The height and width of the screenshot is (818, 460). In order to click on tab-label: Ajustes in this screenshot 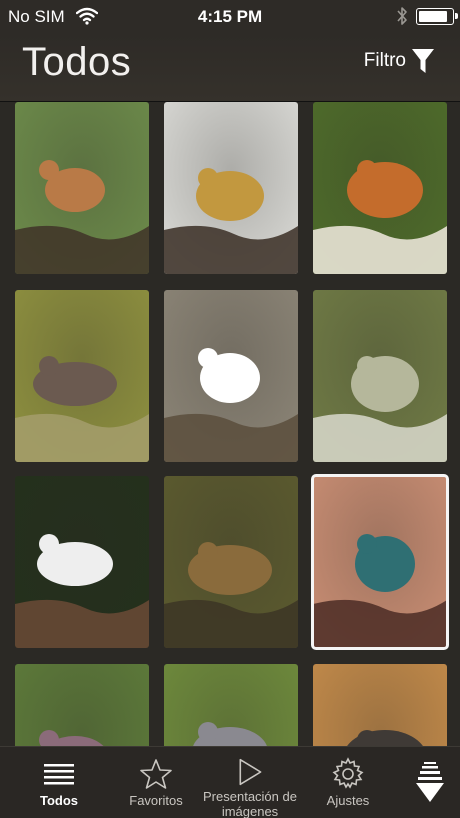, I will do `click(348, 800)`.